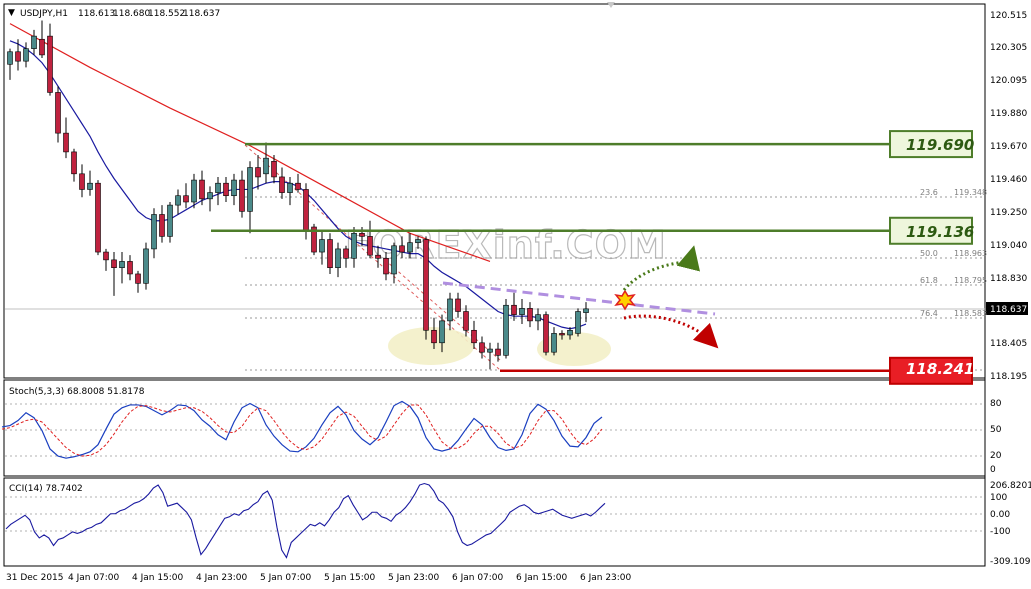  I want to click on time-tick: 6 Jan 23:00, so click(606, 578).